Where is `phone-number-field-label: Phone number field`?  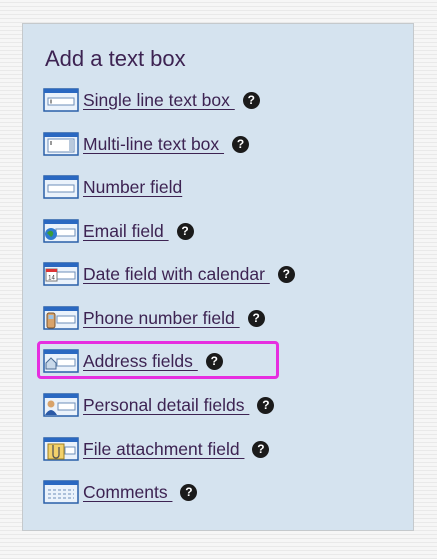
phone-number-field-label: Phone number field is located at coordinates (161, 318).